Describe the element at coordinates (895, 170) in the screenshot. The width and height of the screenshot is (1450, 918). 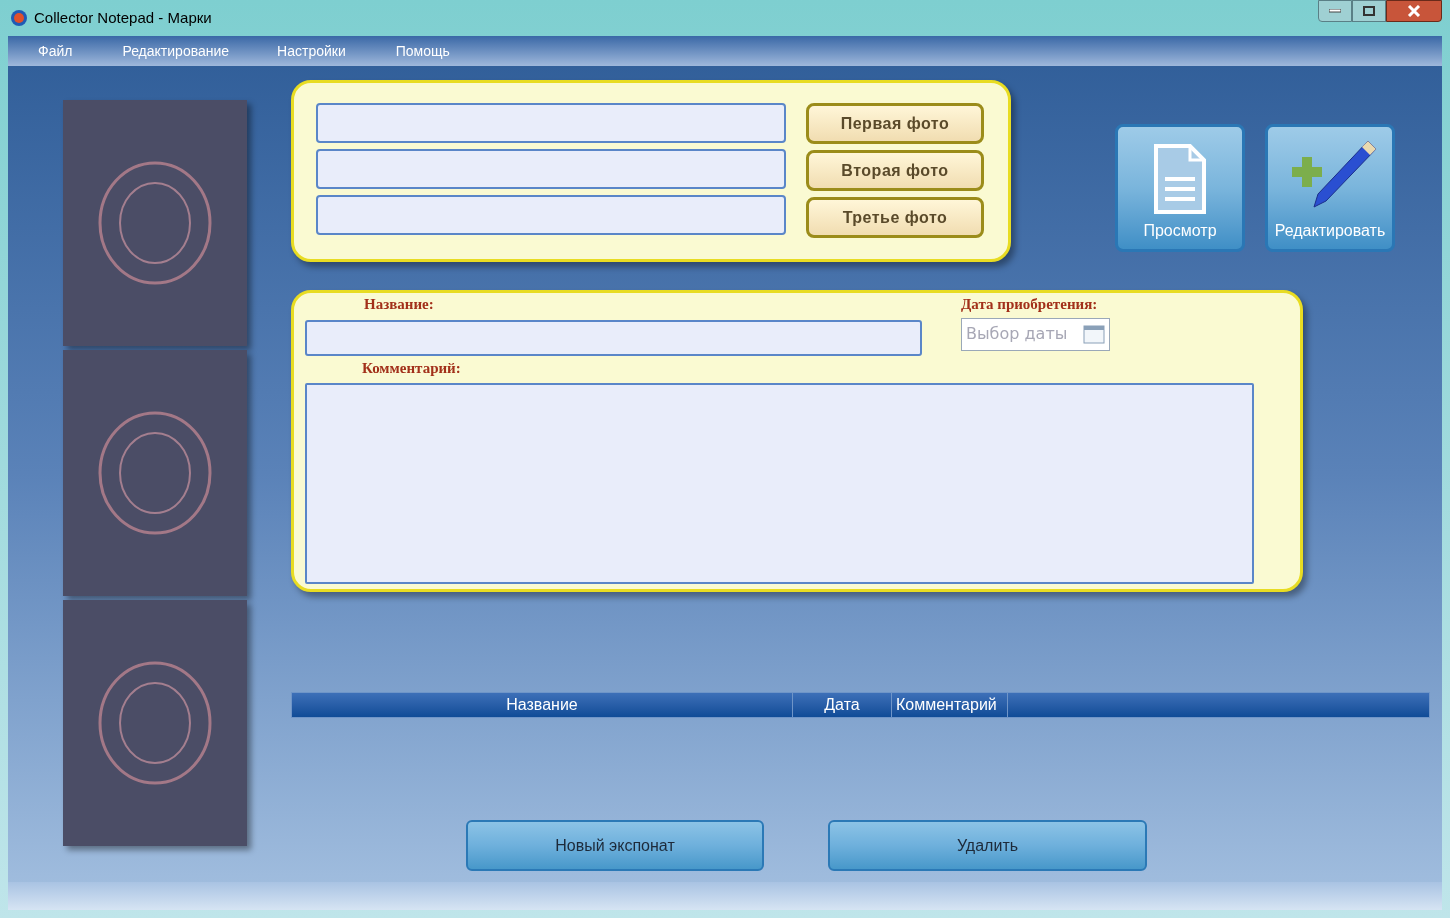
I see `photo-button: Вторая фото` at that location.